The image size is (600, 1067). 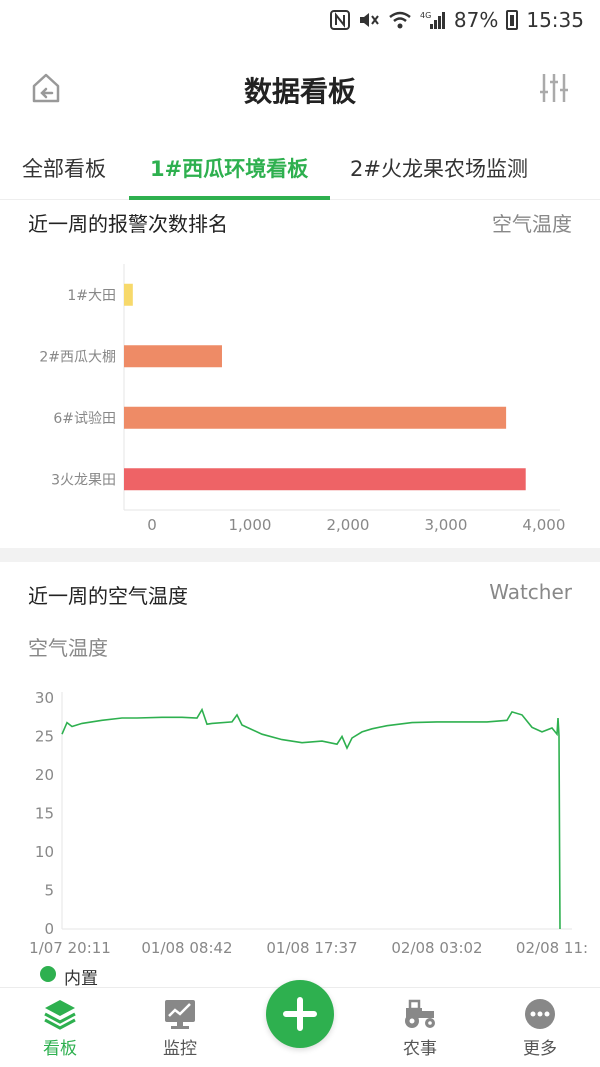 I want to click on section-divider, so click(x=300, y=555).